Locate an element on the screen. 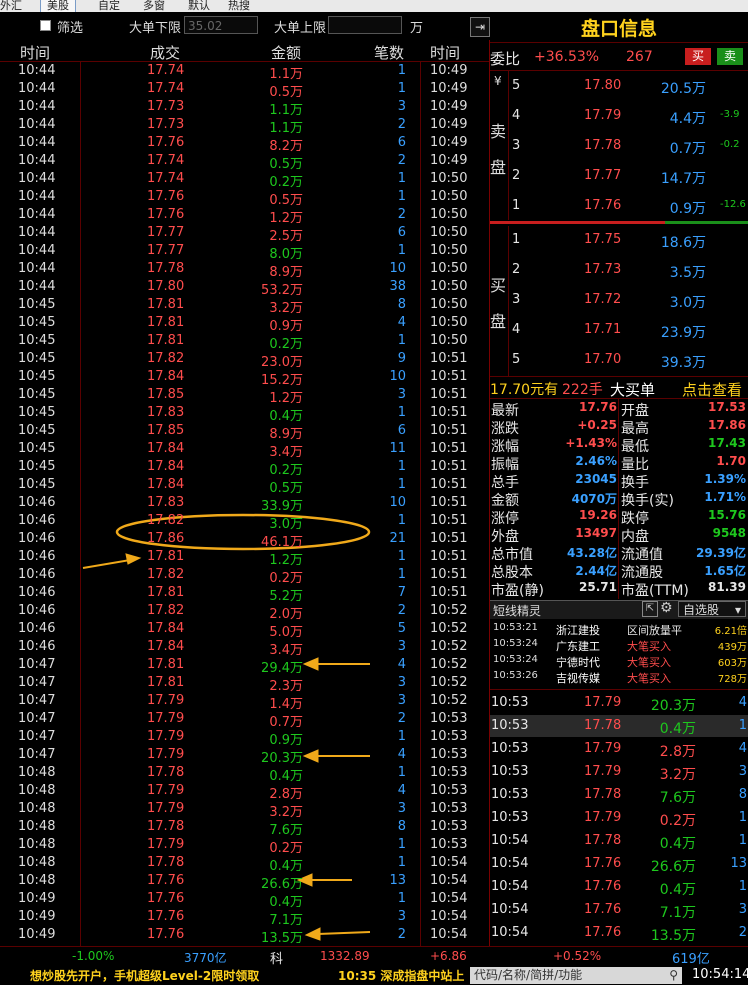 This screenshot has height=985, width=748. table-row: 10:46 17.84 5.0万 5 10:52 is located at coordinates (245, 630).